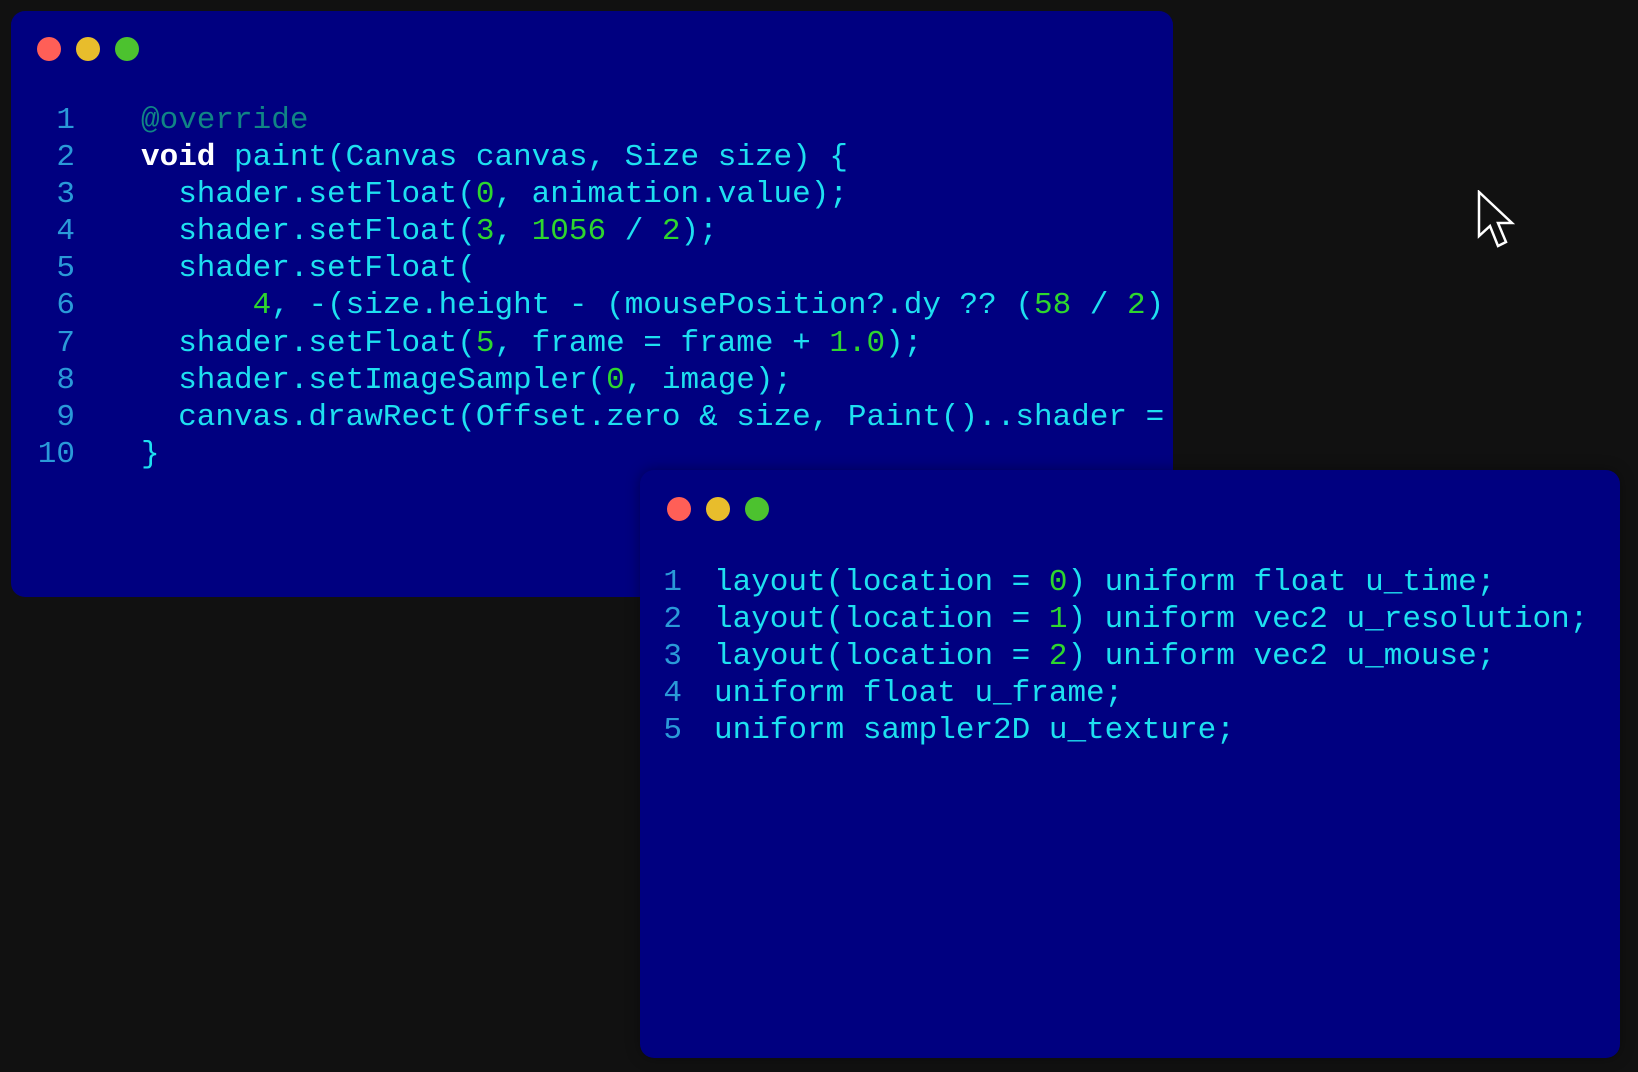 Image resolution: width=1638 pixels, height=1072 pixels. I want to click on code-token: 1.0, so click(857, 343).